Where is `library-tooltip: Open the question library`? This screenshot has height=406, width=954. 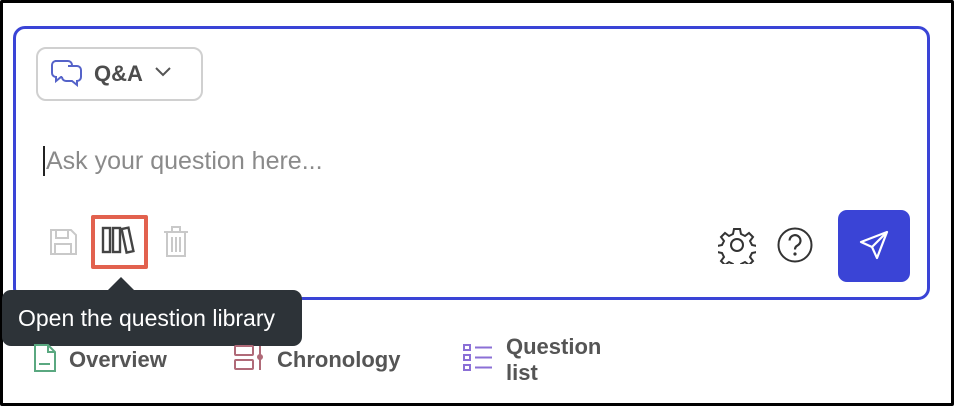
library-tooltip: Open the question library is located at coordinates (152, 318).